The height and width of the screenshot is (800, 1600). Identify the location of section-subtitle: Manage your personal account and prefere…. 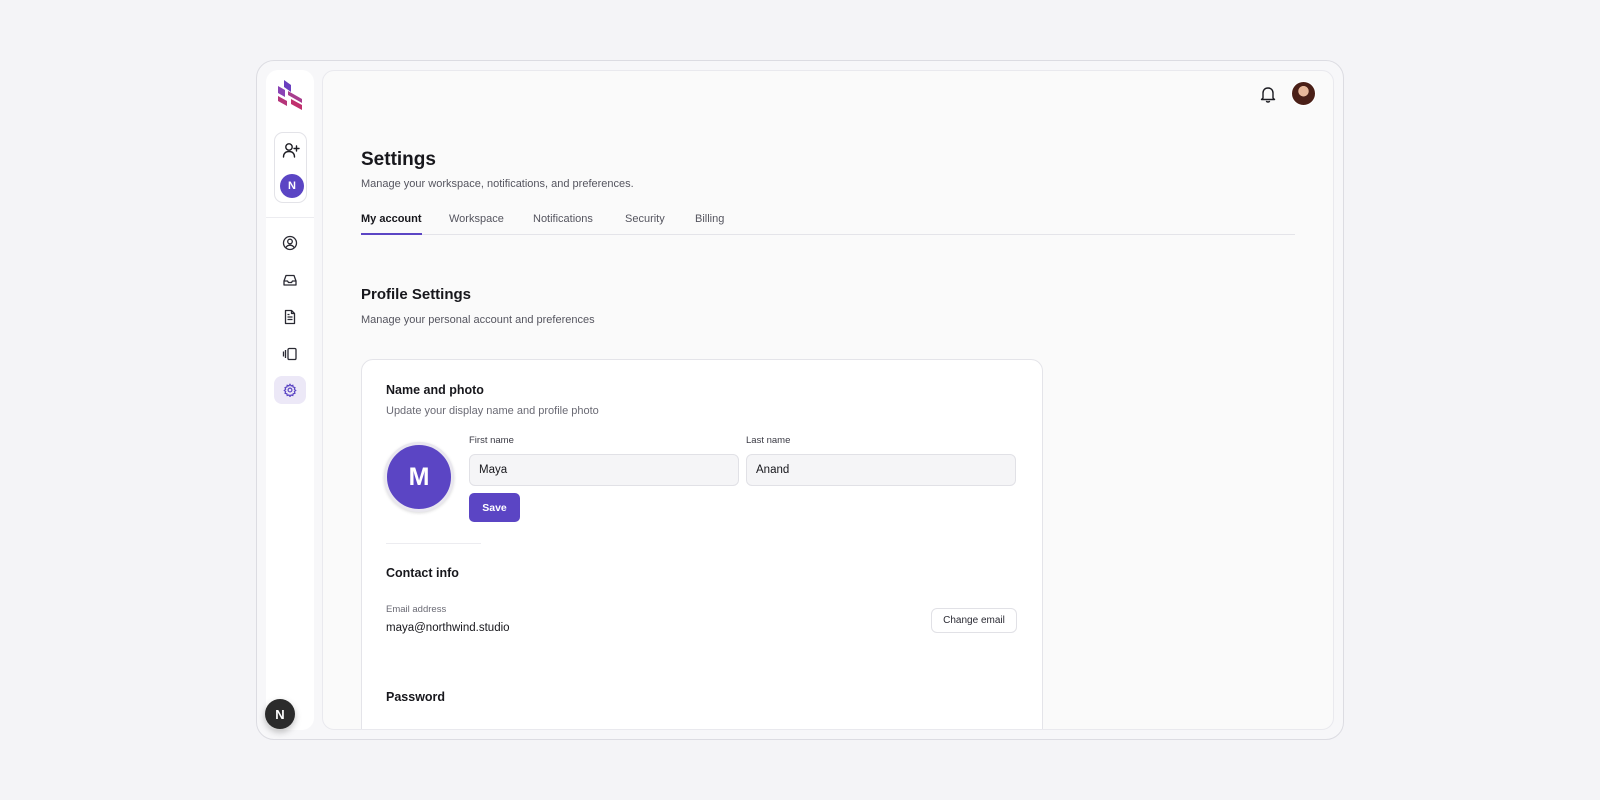
(478, 320).